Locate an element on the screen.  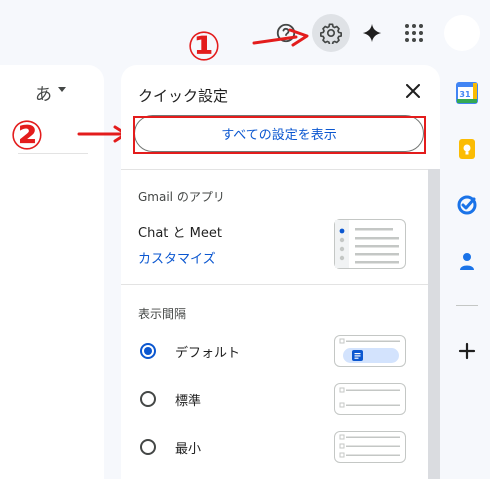
density-option-comfortable: 標準 is located at coordinates (170, 399).